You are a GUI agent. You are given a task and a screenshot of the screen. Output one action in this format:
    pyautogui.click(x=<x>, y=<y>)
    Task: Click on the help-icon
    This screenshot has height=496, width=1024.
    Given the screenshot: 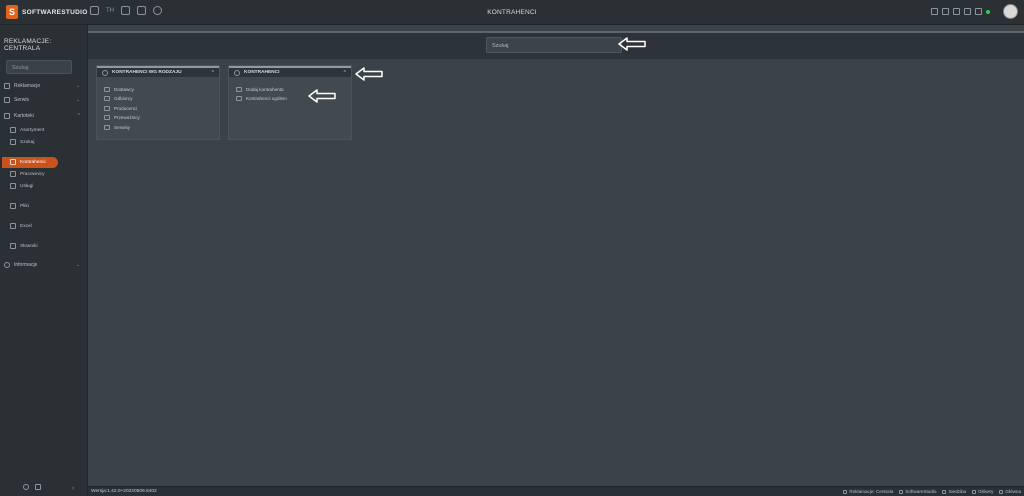 What is the action you would take?
    pyautogui.click(x=26, y=487)
    